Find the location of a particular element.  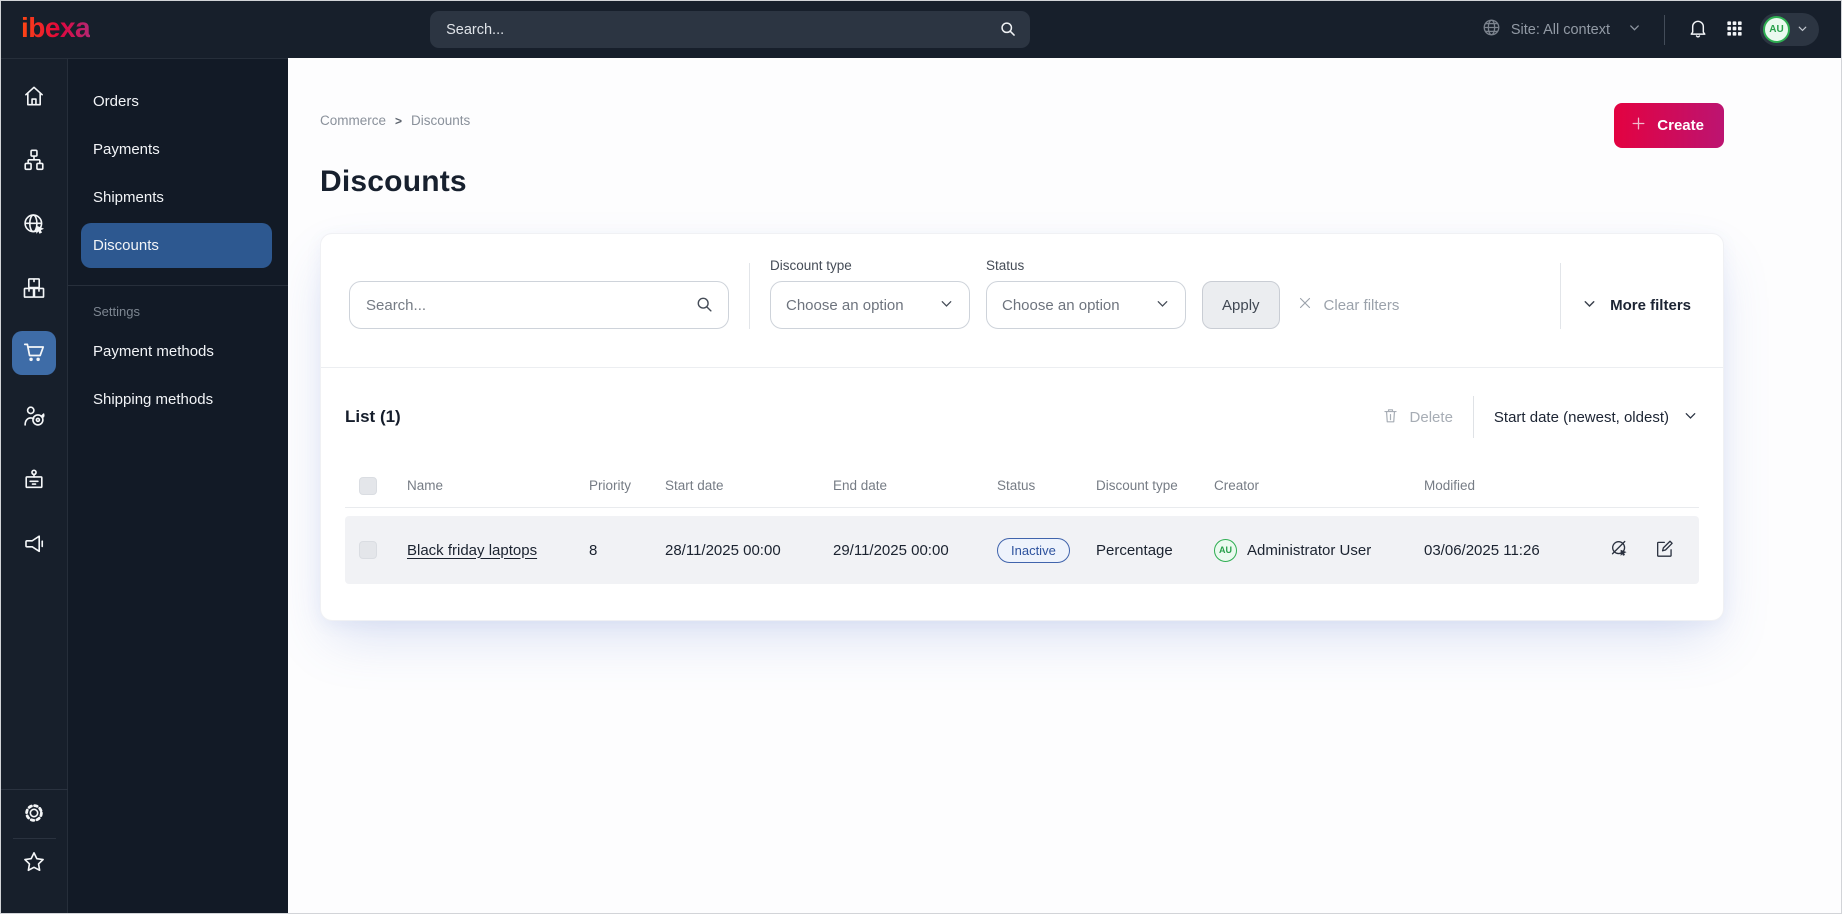

start-date-cell: 28/11/2025 00:00 is located at coordinates (723, 550).